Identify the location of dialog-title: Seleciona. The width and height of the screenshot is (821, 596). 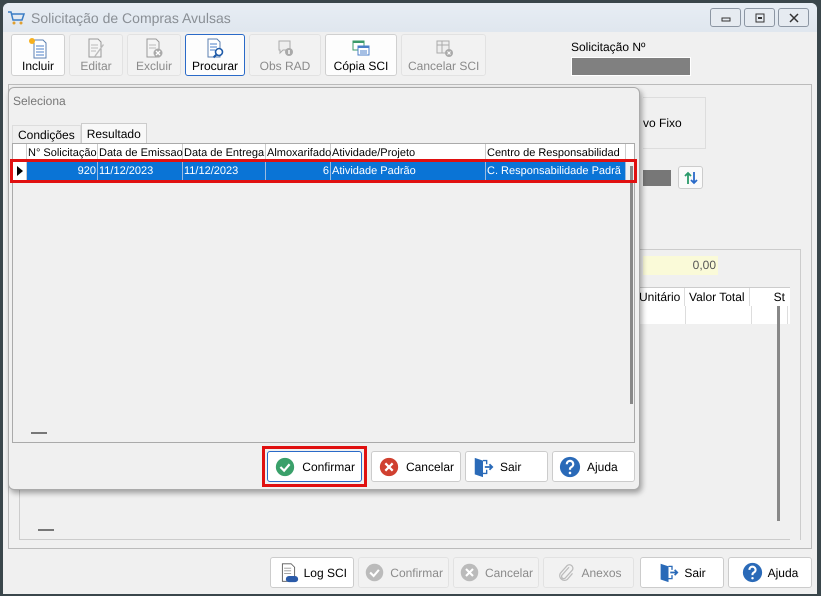
(39, 101).